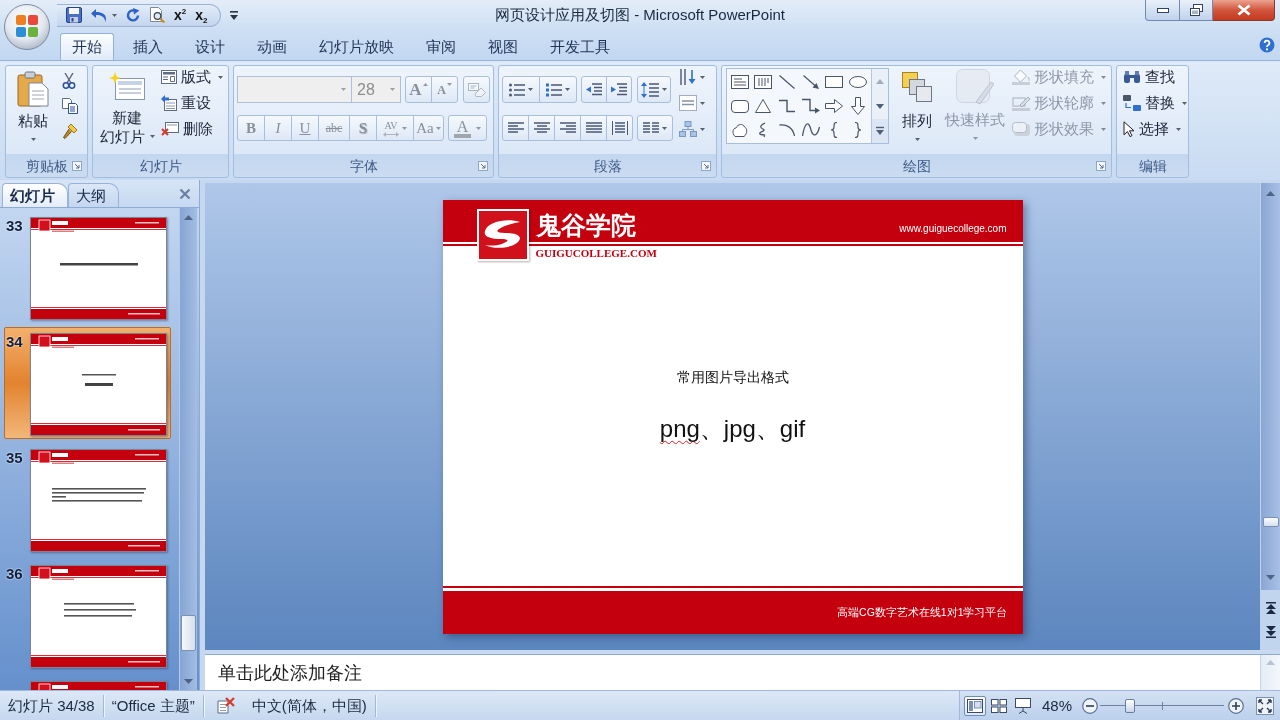 This screenshot has width=1280, height=720. Describe the element at coordinates (567, 128) in the screenshot. I see `align-right-button` at that location.